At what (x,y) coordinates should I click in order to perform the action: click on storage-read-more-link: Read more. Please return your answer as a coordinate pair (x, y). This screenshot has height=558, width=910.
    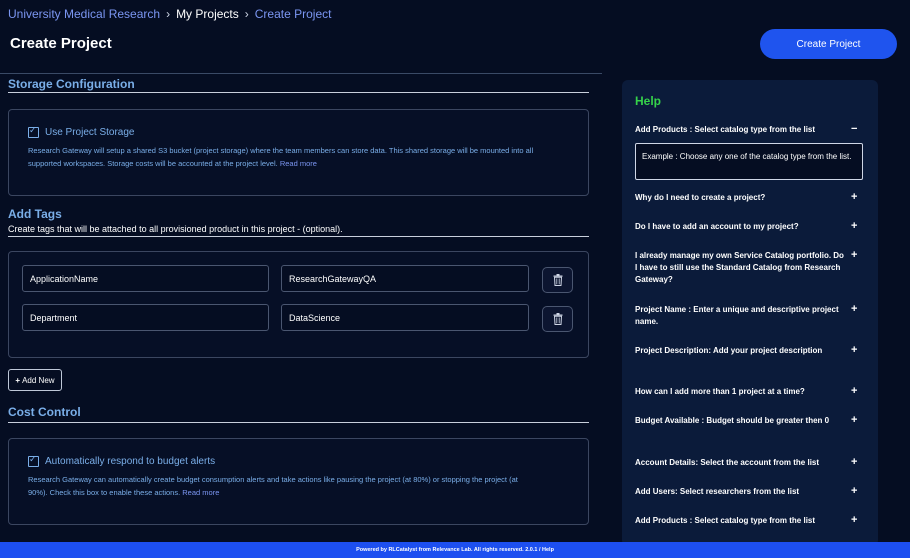
    Looking at the image, I should click on (298, 163).